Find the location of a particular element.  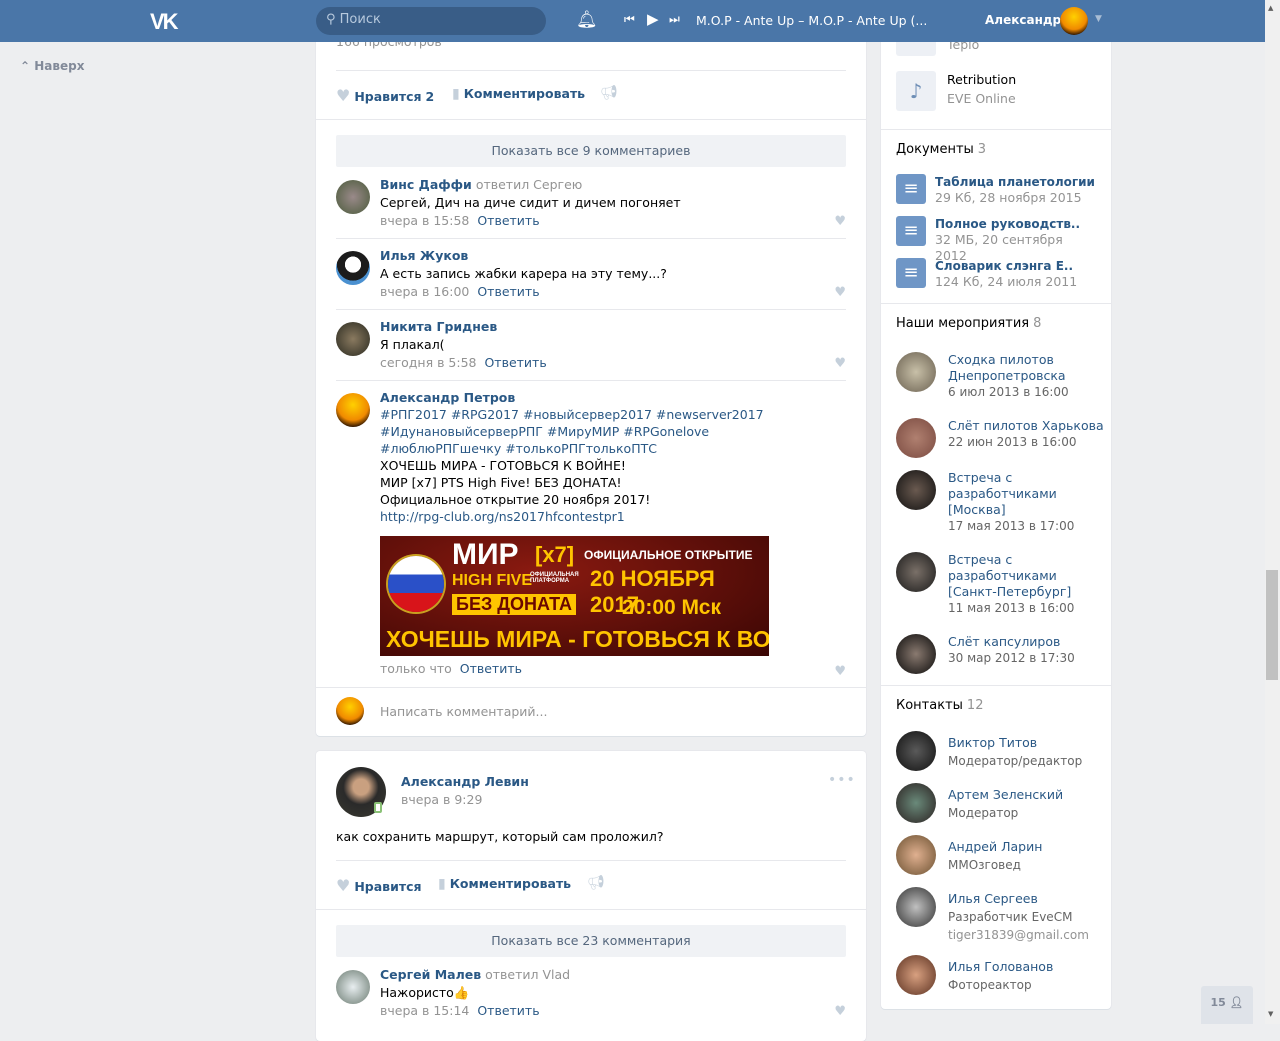

like-button: ♥ Нравится is located at coordinates (379, 885).